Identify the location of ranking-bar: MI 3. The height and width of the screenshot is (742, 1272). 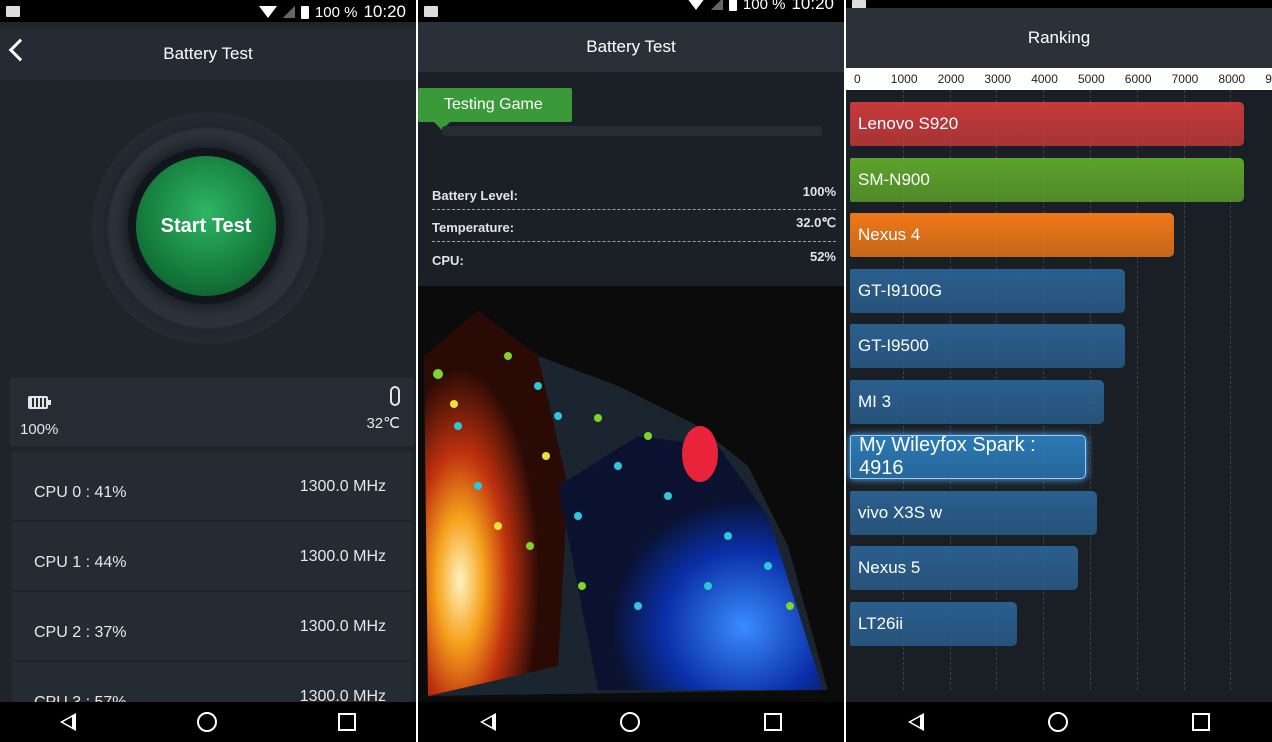
(977, 401).